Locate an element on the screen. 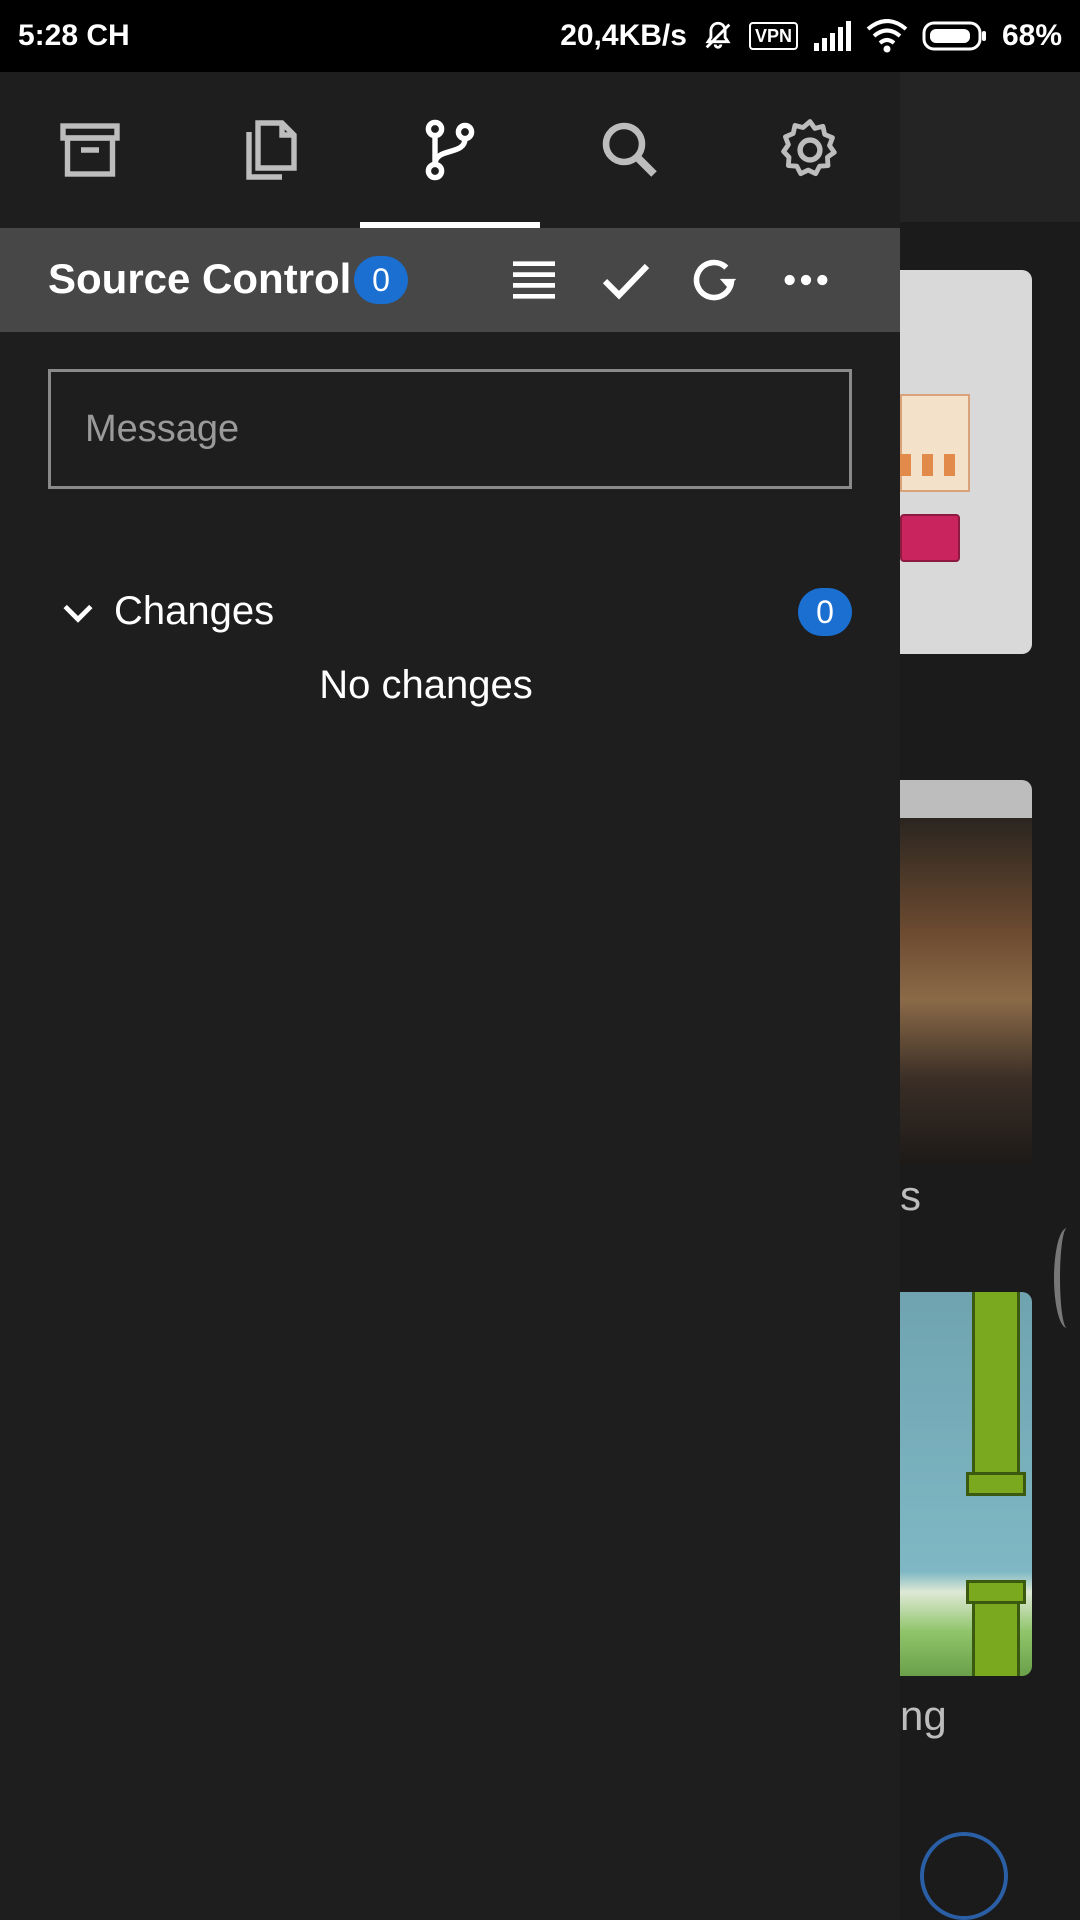  changes-count-badge: 0 is located at coordinates (825, 612).